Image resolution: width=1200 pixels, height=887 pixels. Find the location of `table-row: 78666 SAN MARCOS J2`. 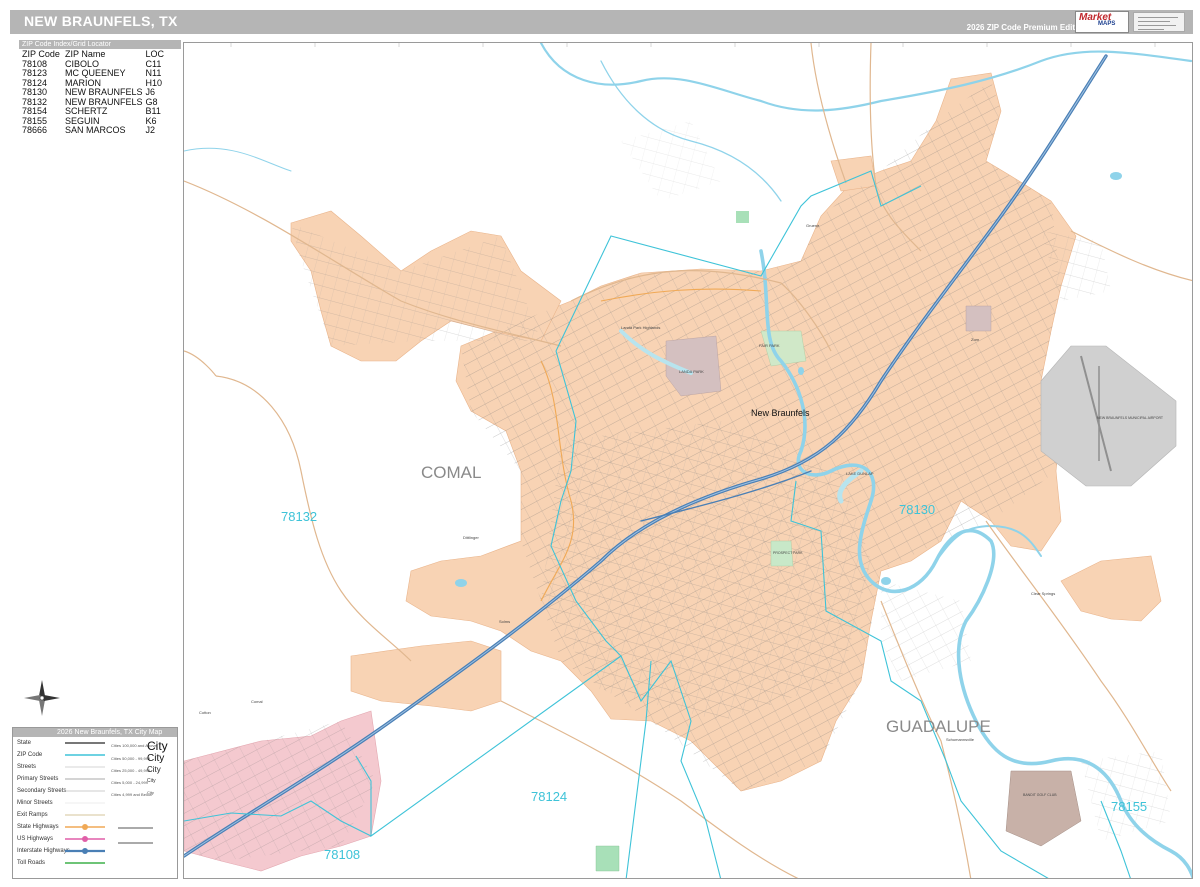

table-row: 78666 SAN MARCOS J2 is located at coordinates (91, 130).